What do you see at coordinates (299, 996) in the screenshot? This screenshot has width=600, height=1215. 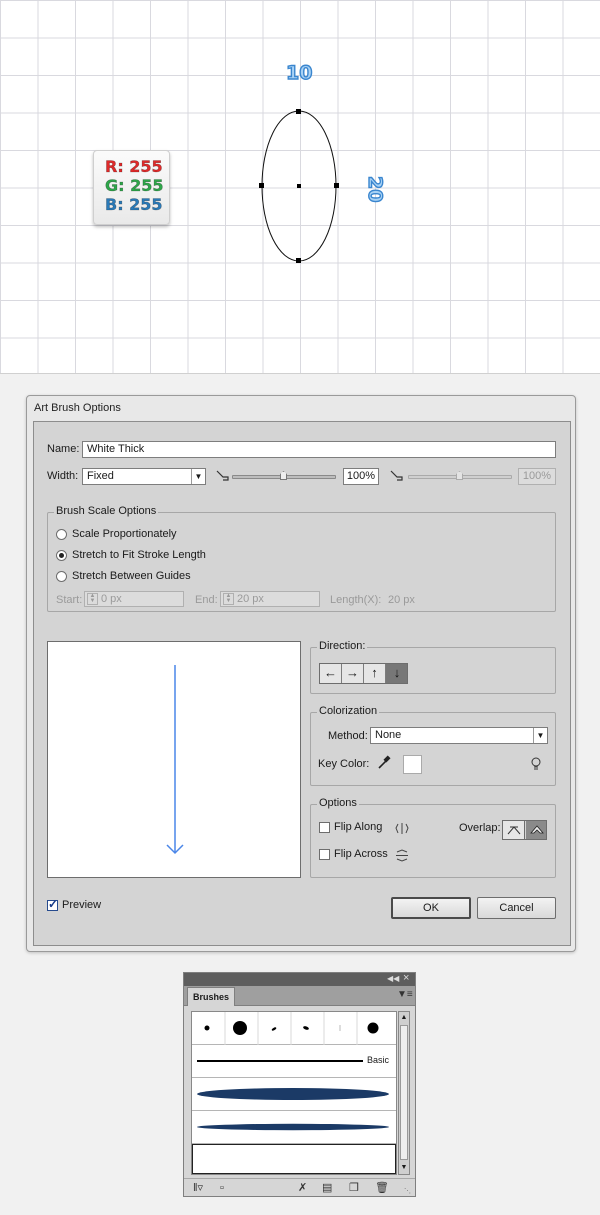 I see `panel-tab-strip: Brushes ▼≡` at bounding box center [299, 996].